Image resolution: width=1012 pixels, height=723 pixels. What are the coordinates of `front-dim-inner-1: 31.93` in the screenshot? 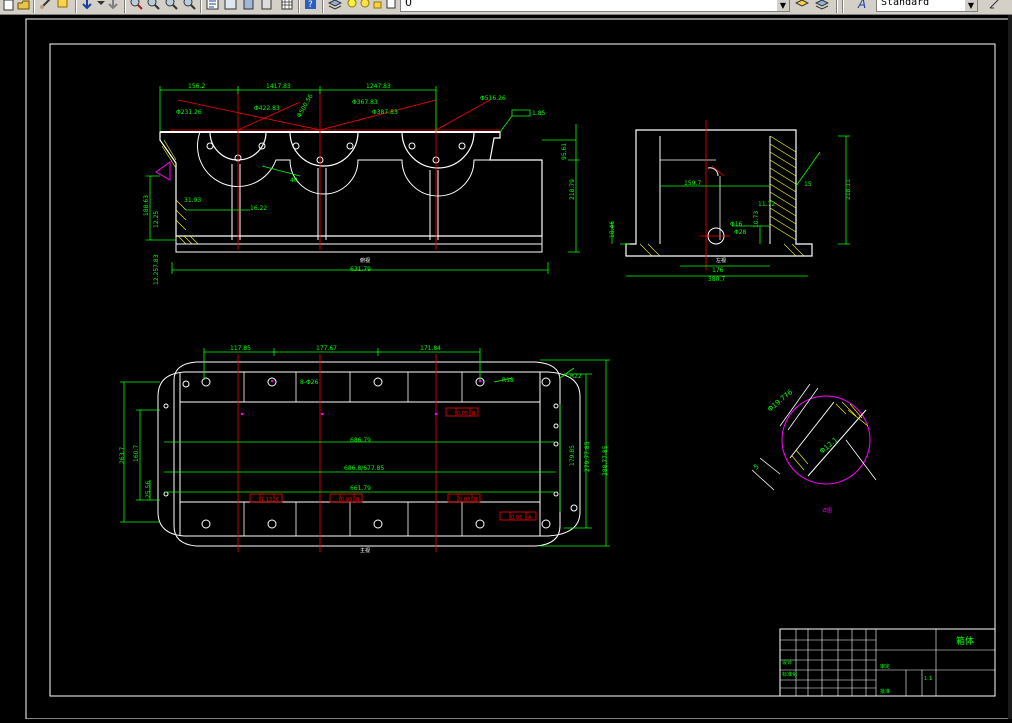 It's located at (192, 200).